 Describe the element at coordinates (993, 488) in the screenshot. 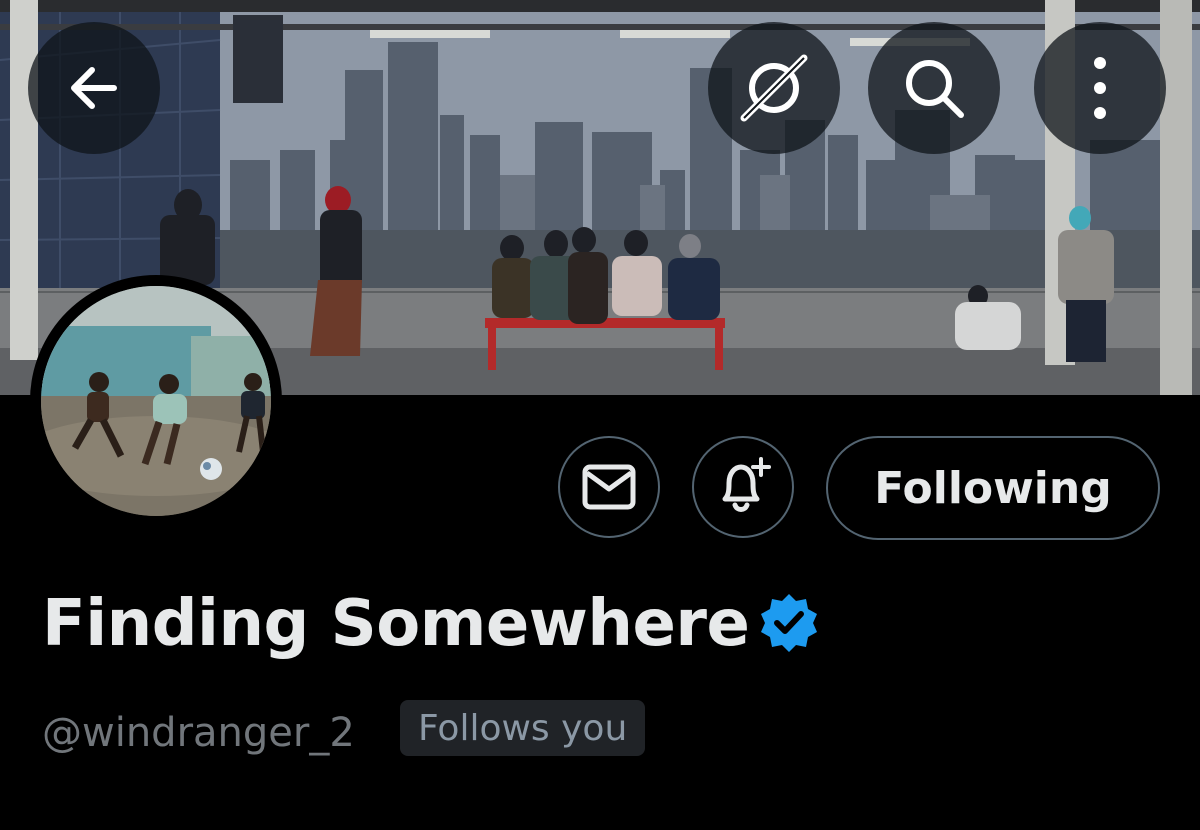

I see `following-button: Following` at that location.